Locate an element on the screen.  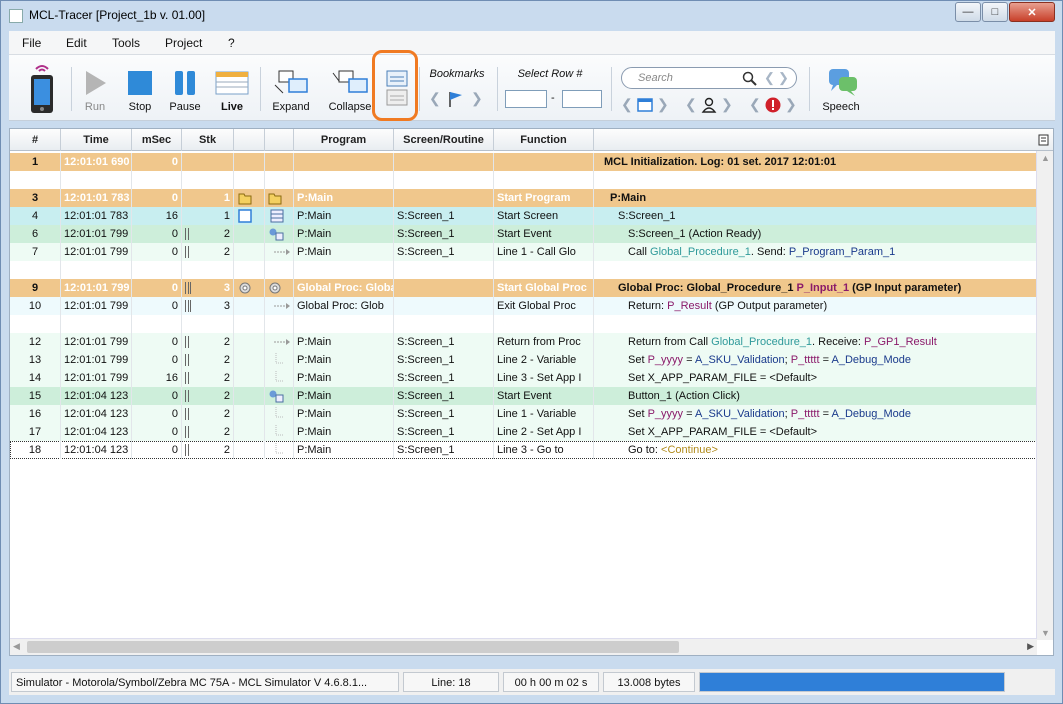
table-row: 3 12:01:01 783 0 1 P:Main Start Program P:Main is located at coordinates (523, 198).